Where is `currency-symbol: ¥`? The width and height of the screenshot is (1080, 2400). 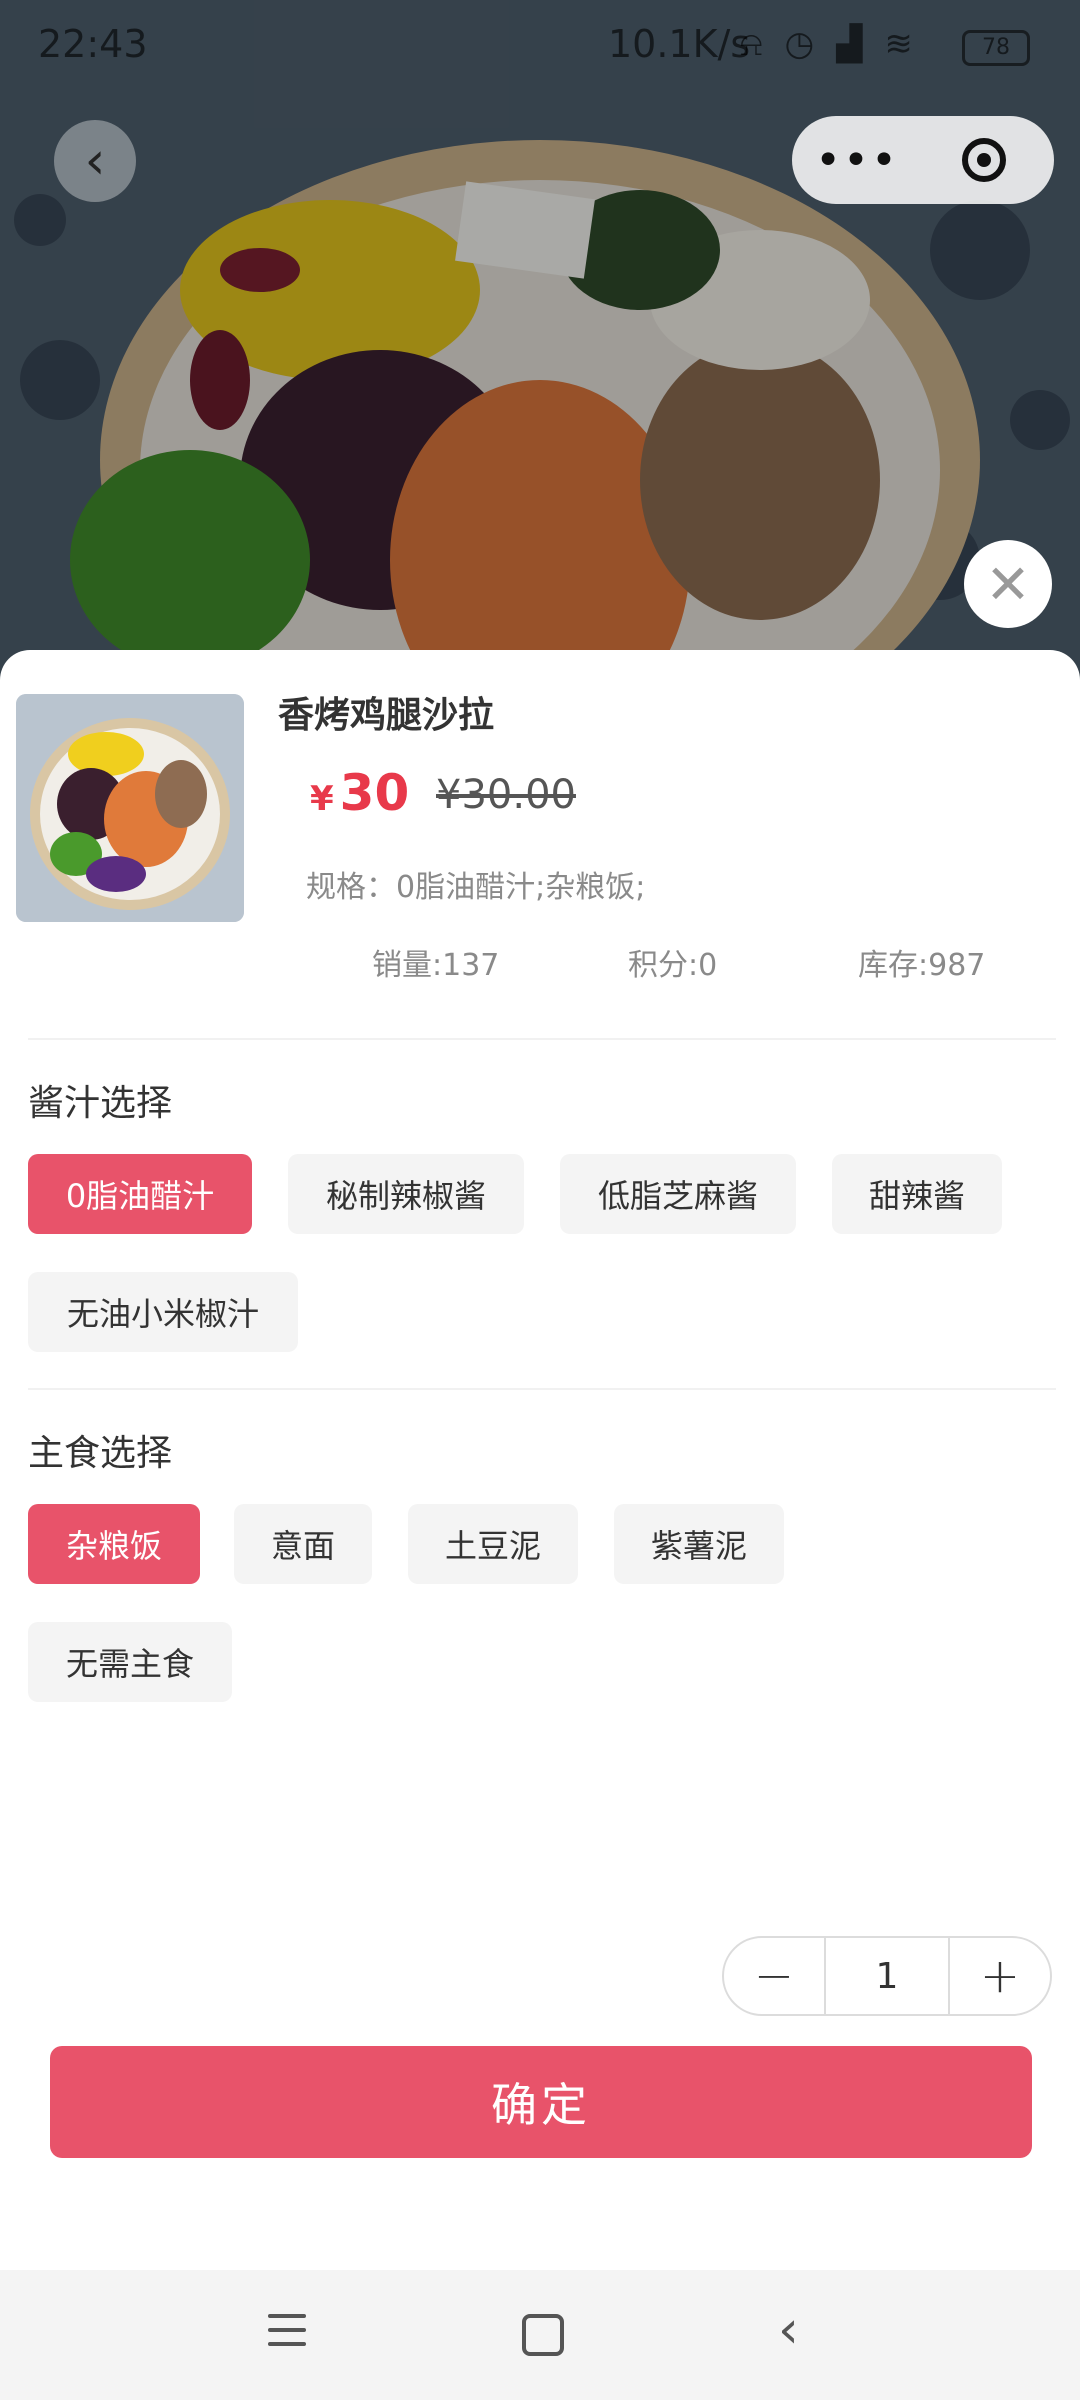 currency-symbol: ¥ is located at coordinates (322, 799).